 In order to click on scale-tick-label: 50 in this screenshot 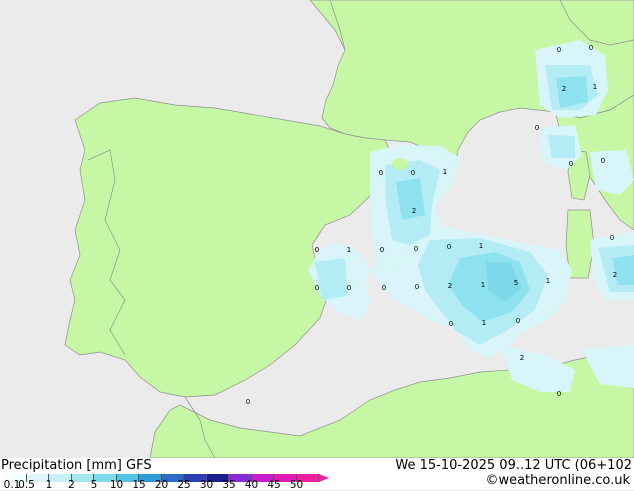, I will do `click(296, 485)`.